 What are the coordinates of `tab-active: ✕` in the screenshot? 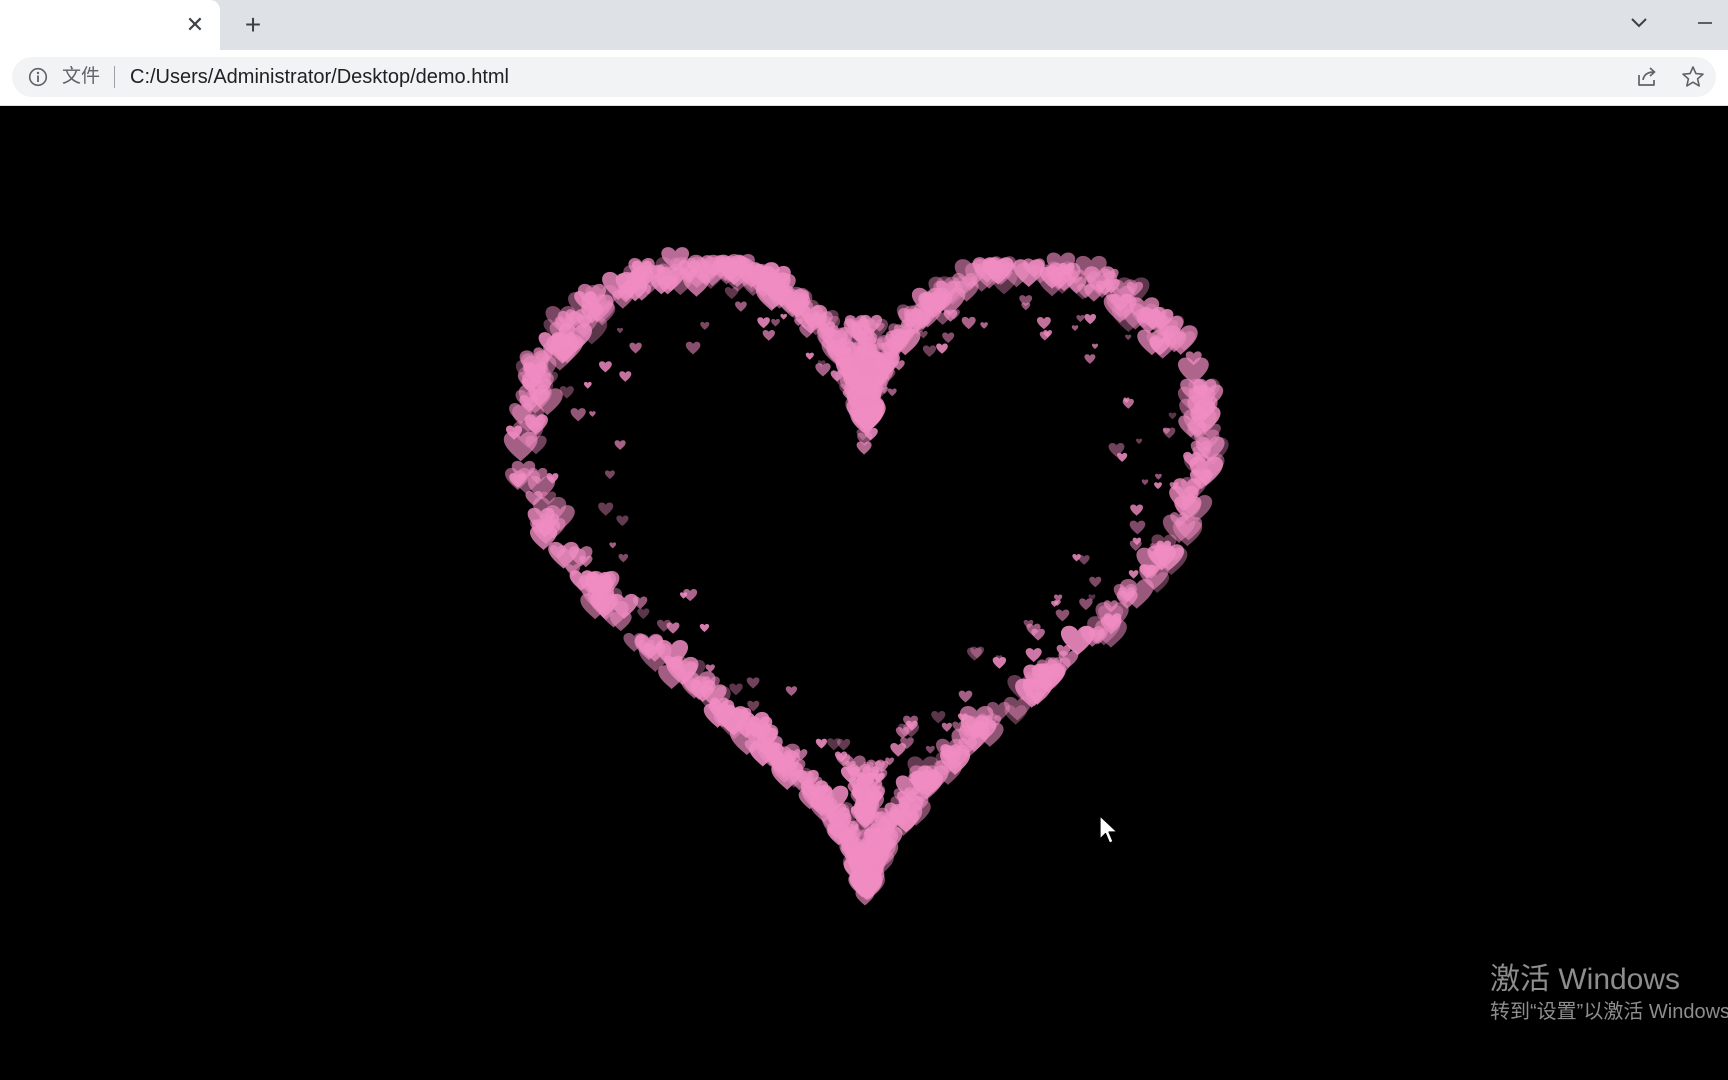 It's located at (110, 25).